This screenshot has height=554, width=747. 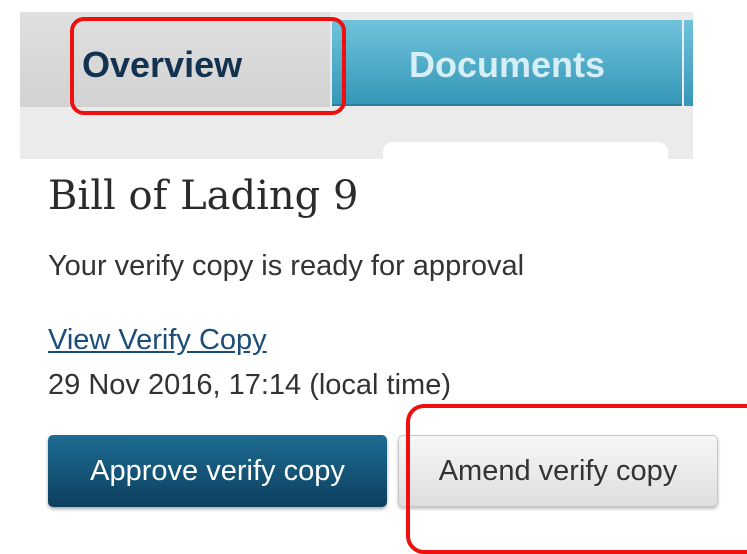 I want to click on tab-next-partial, so click(x=688, y=63).